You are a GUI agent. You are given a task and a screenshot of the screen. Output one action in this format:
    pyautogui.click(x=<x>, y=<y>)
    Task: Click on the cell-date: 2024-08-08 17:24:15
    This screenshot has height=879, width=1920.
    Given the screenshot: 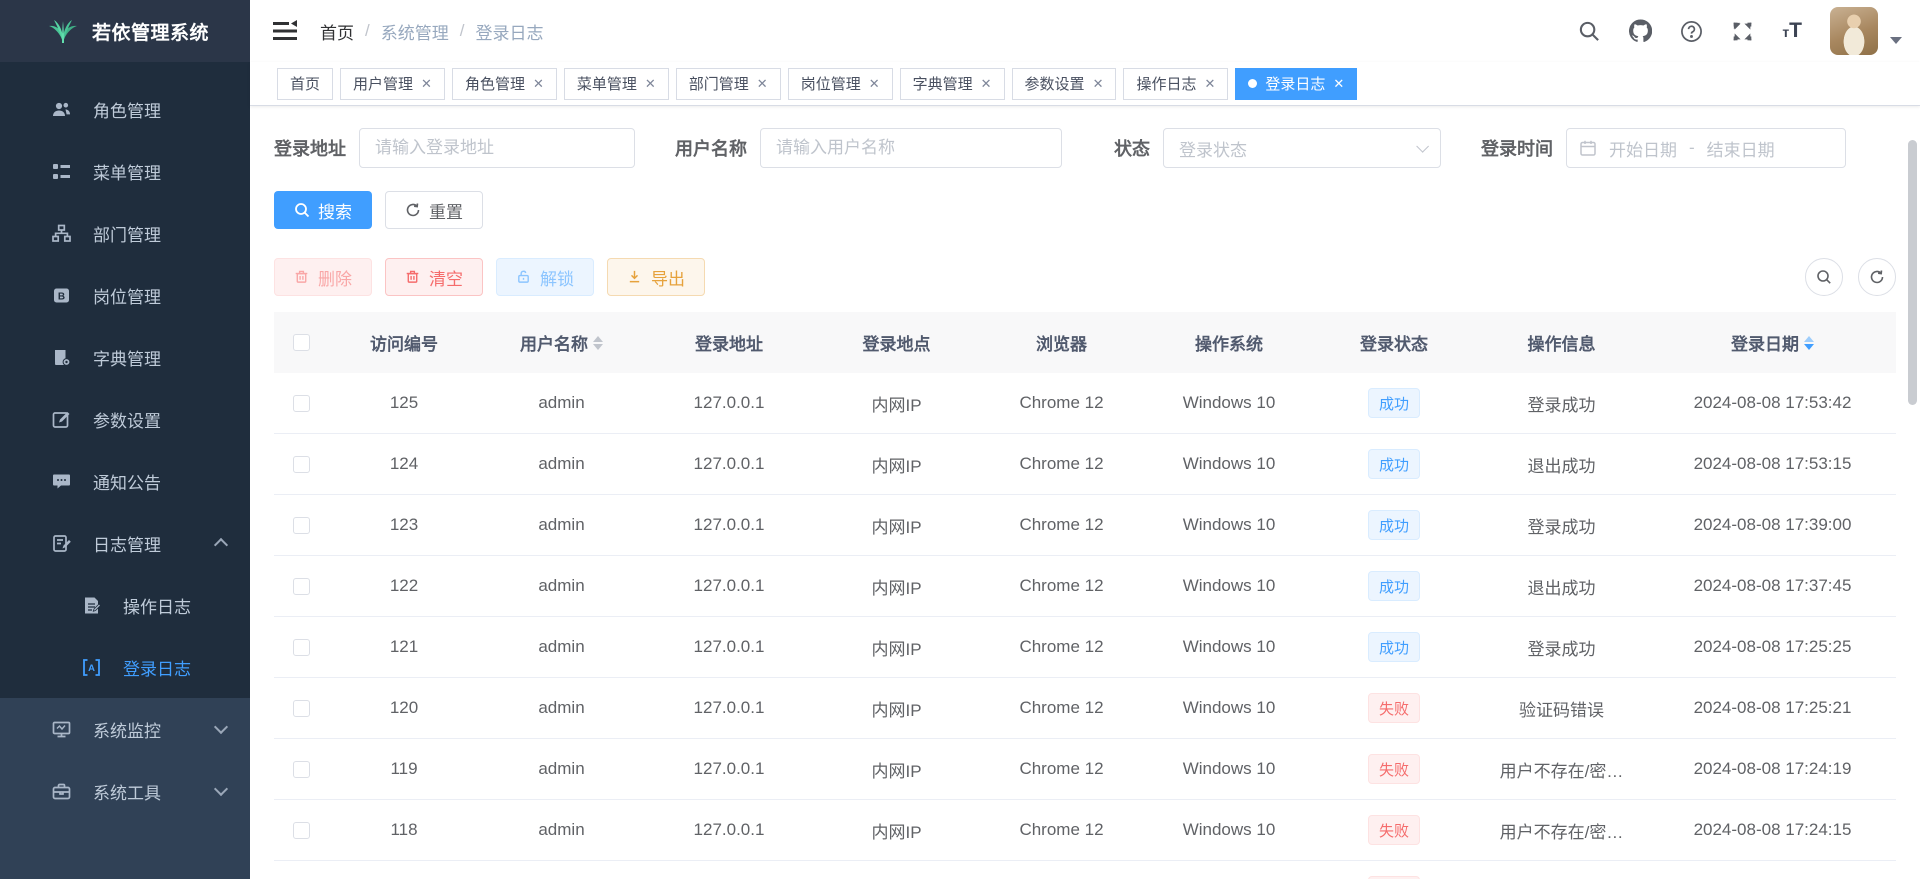 What is the action you would take?
    pyautogui.click(x=1772, y=829)
    